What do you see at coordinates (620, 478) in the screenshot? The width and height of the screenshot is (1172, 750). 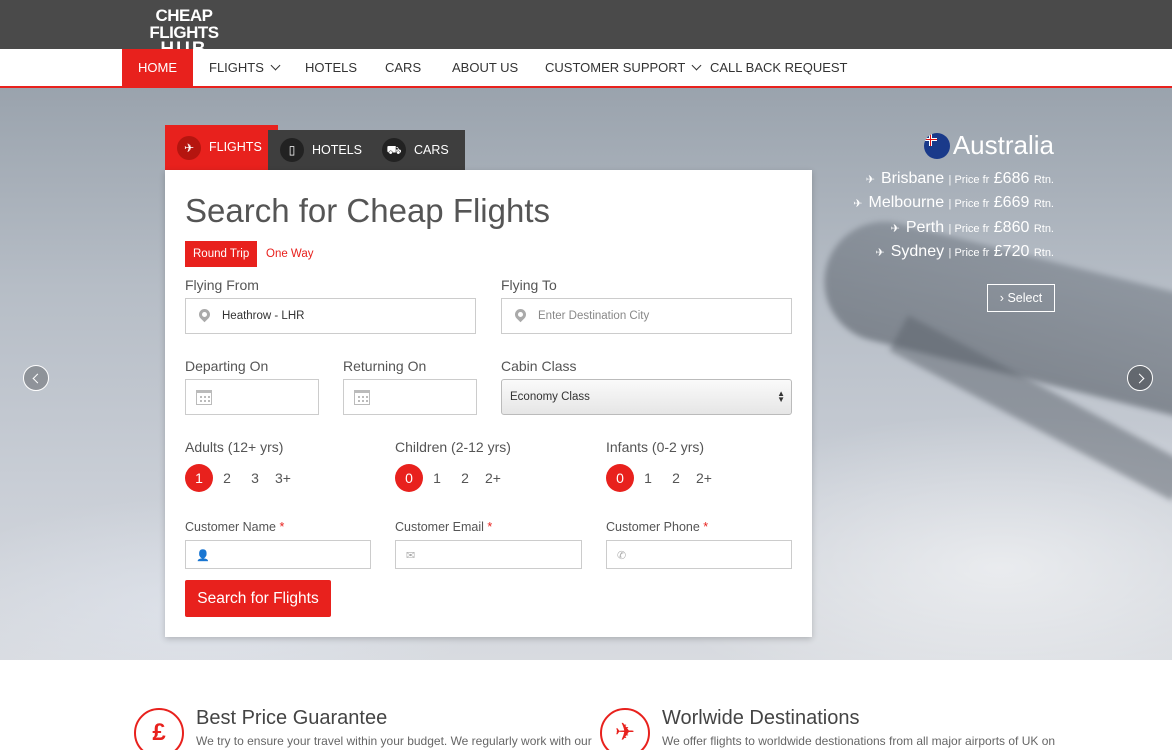 I see `infants-option-0: 0` at bounding box center [620, 478].